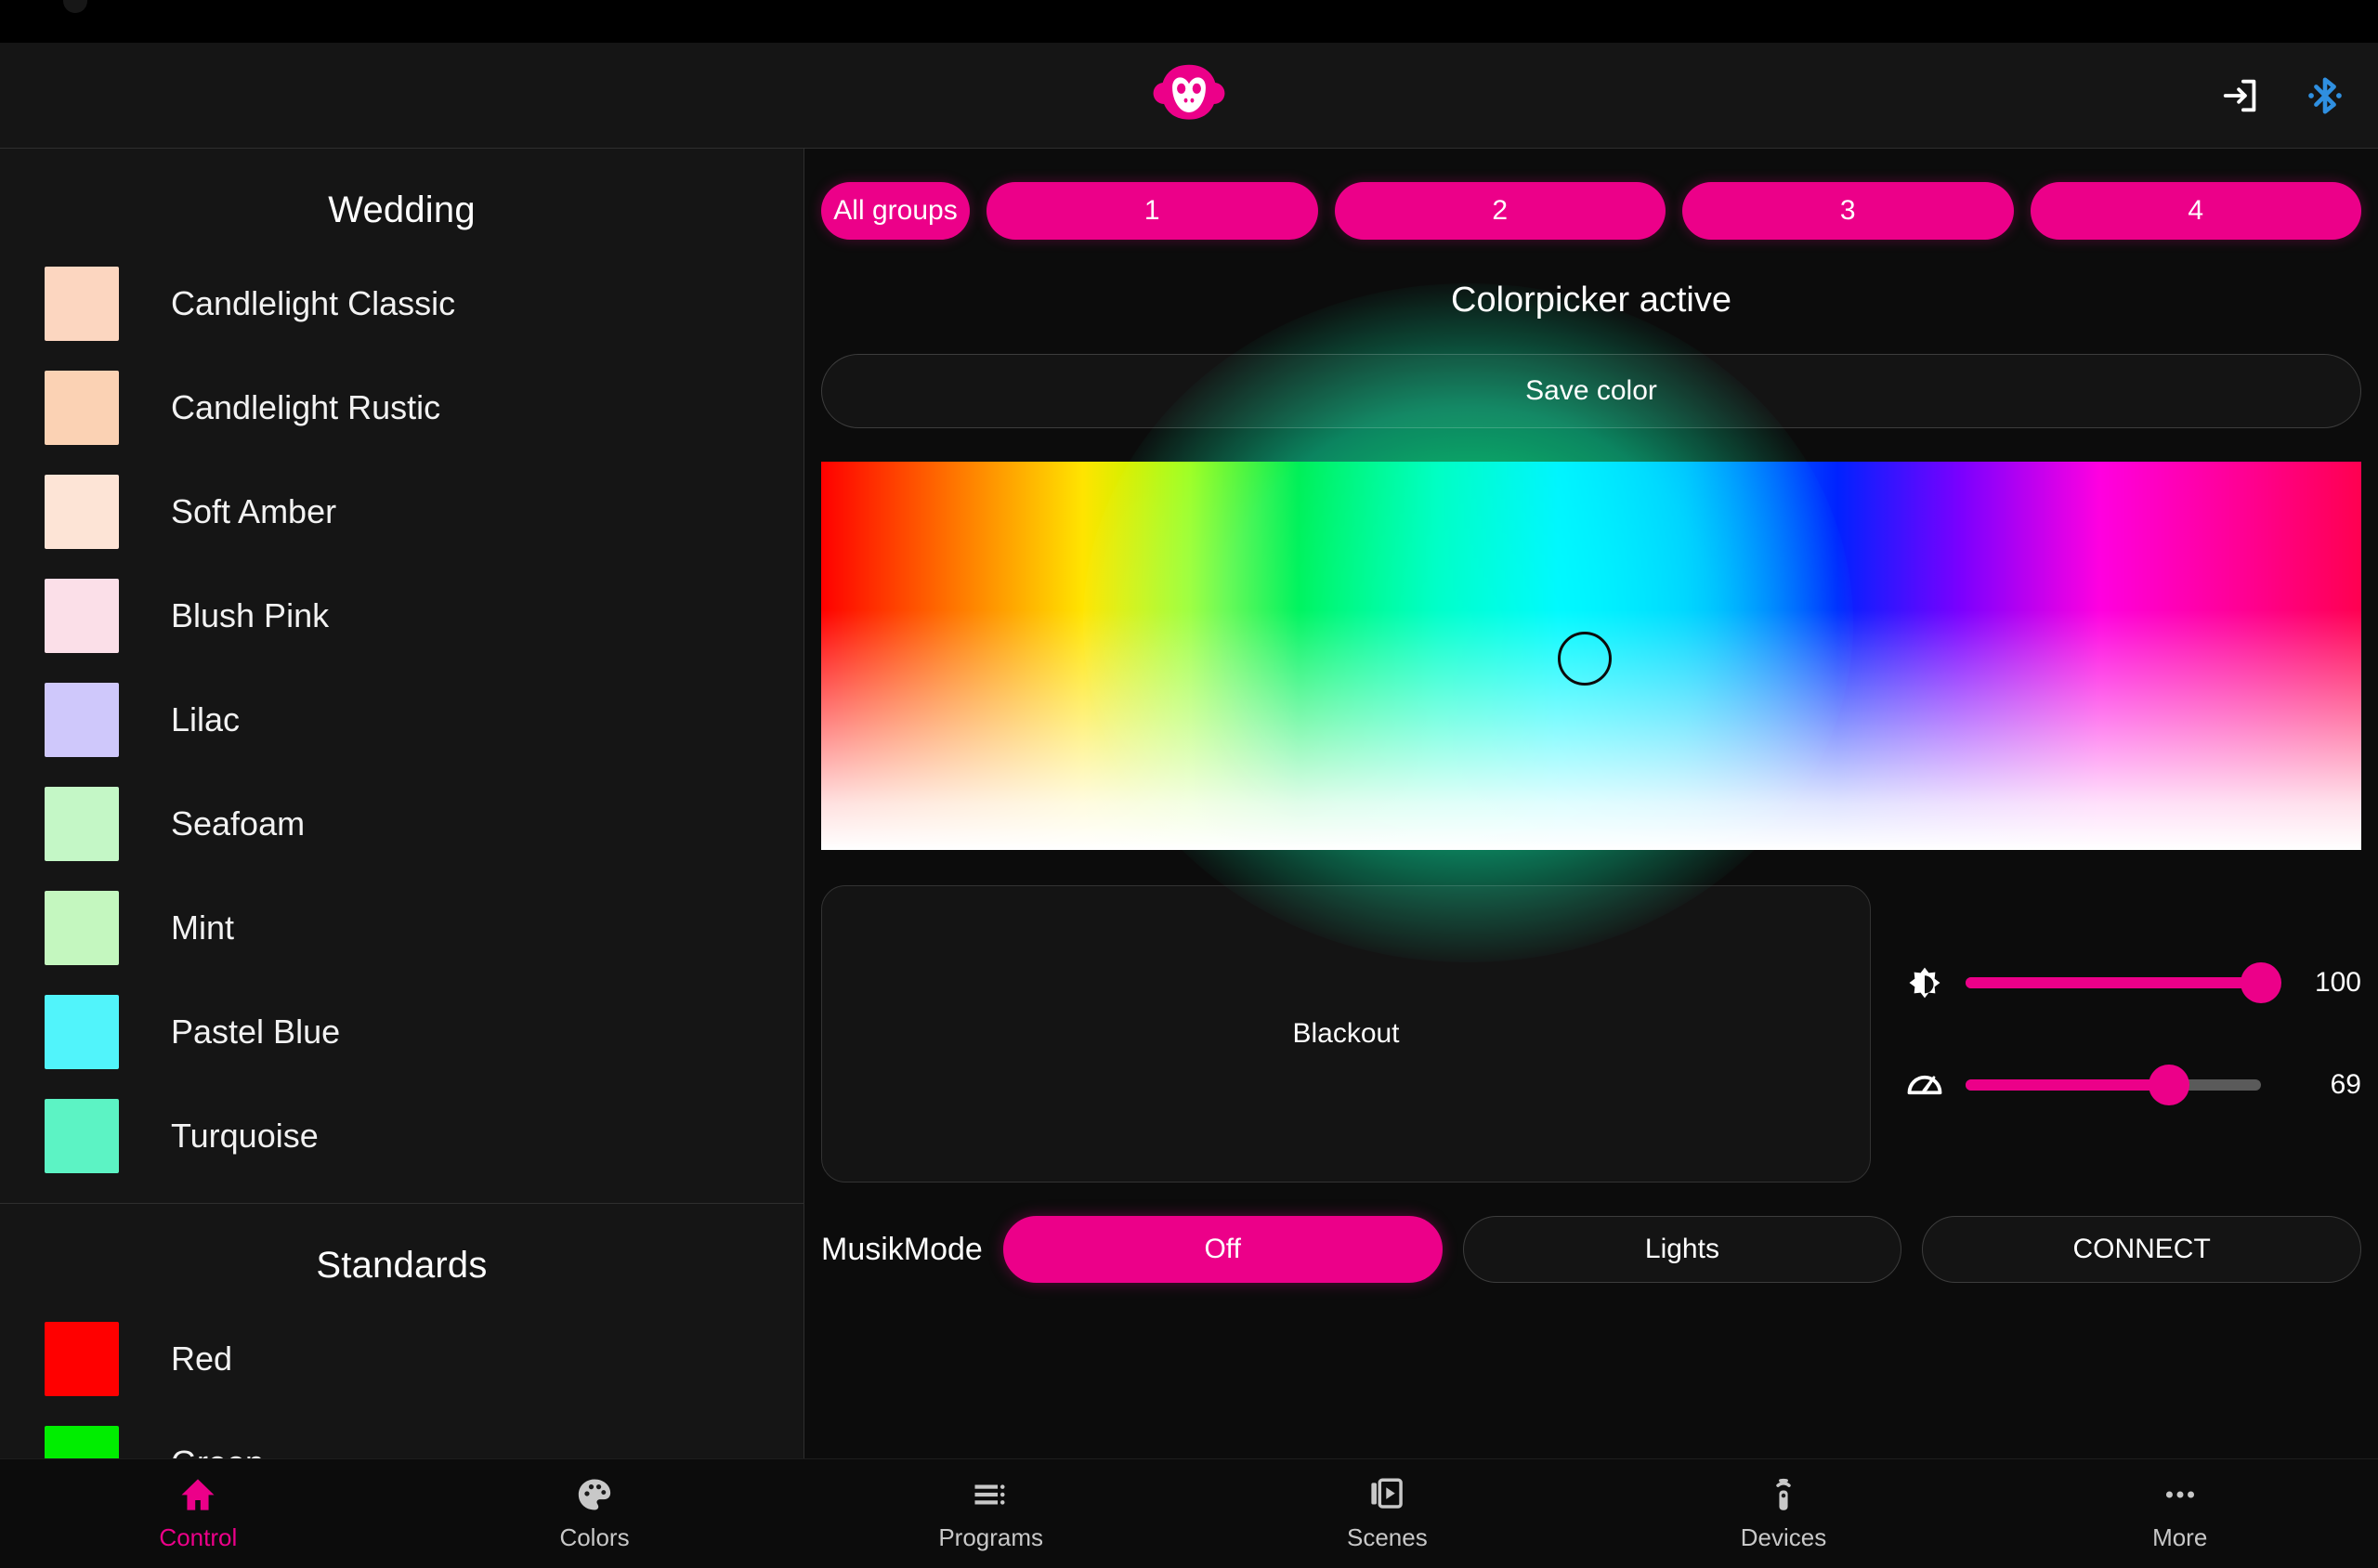  What do you see at coordinates (1591, 391) in the screenshot?
I see `save-color-button: Save color` at bounding box center [1591, 391].